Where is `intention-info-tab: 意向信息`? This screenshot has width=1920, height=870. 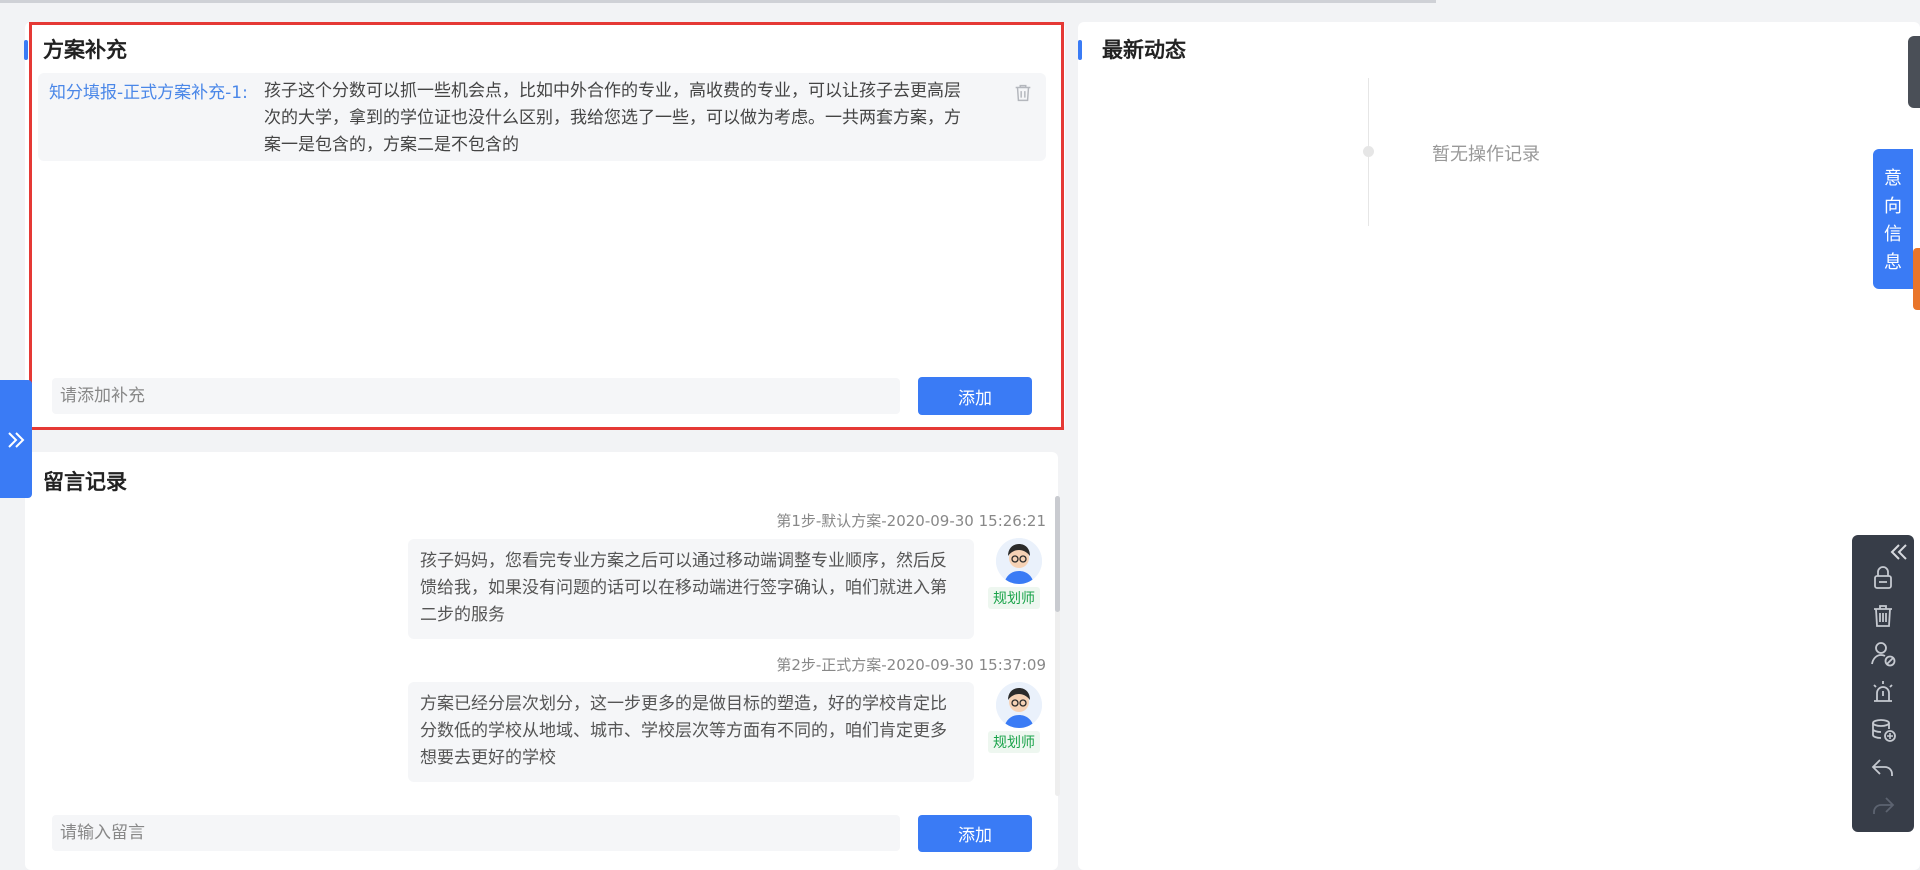
intention-info-tab: 意向信息 is located at coordinates (1893, 219).